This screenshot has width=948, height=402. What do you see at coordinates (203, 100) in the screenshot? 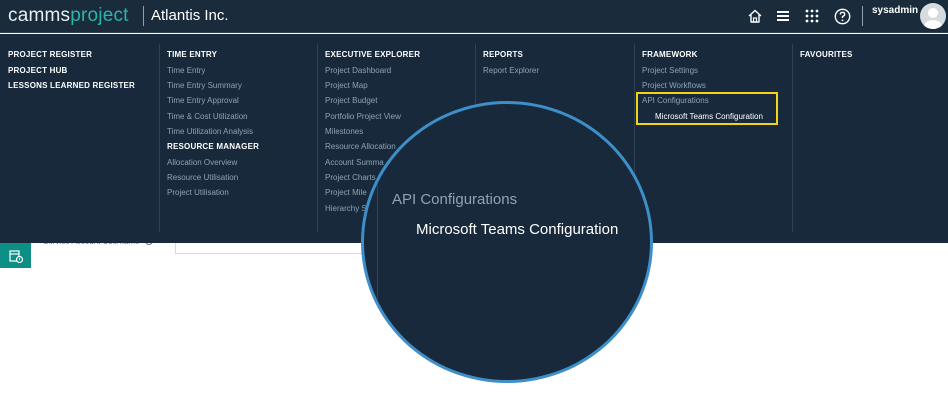
I see `menu-item-time-entry-approval: Time Entry Approval` at bounding box center [203, 100].